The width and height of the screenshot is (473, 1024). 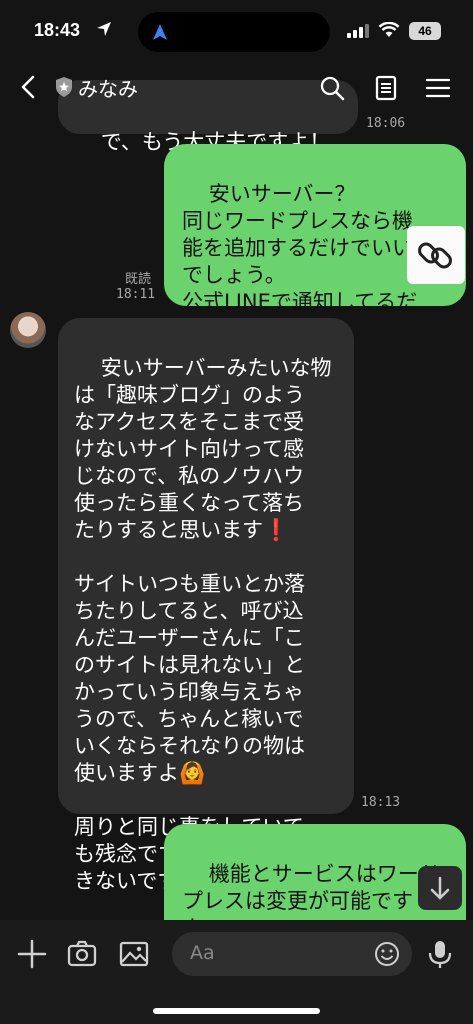 What do you see at coordinates (82, 954) in the screenshot?
I see `camera-icon` at bounding box center [82, 954].